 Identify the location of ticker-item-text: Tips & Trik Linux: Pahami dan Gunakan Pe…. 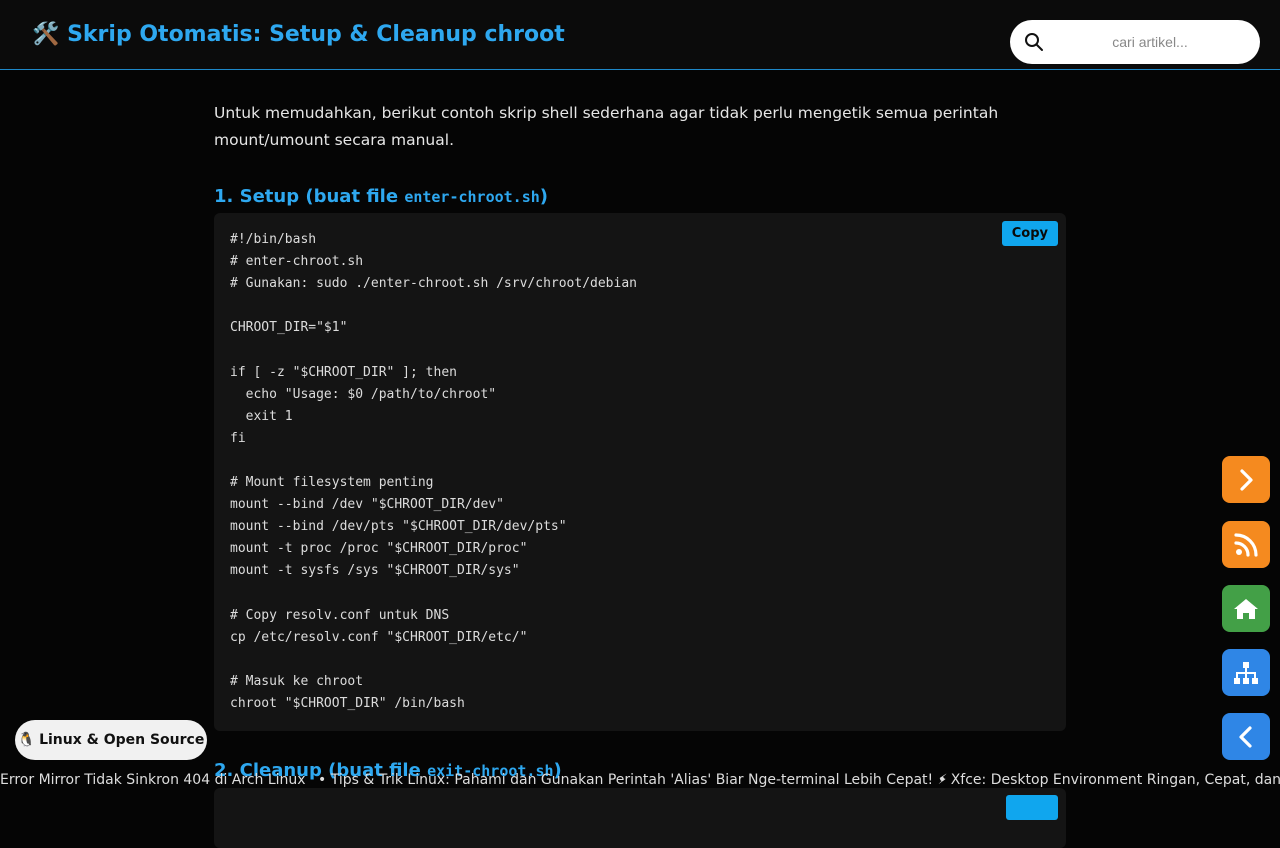
(639, 780).